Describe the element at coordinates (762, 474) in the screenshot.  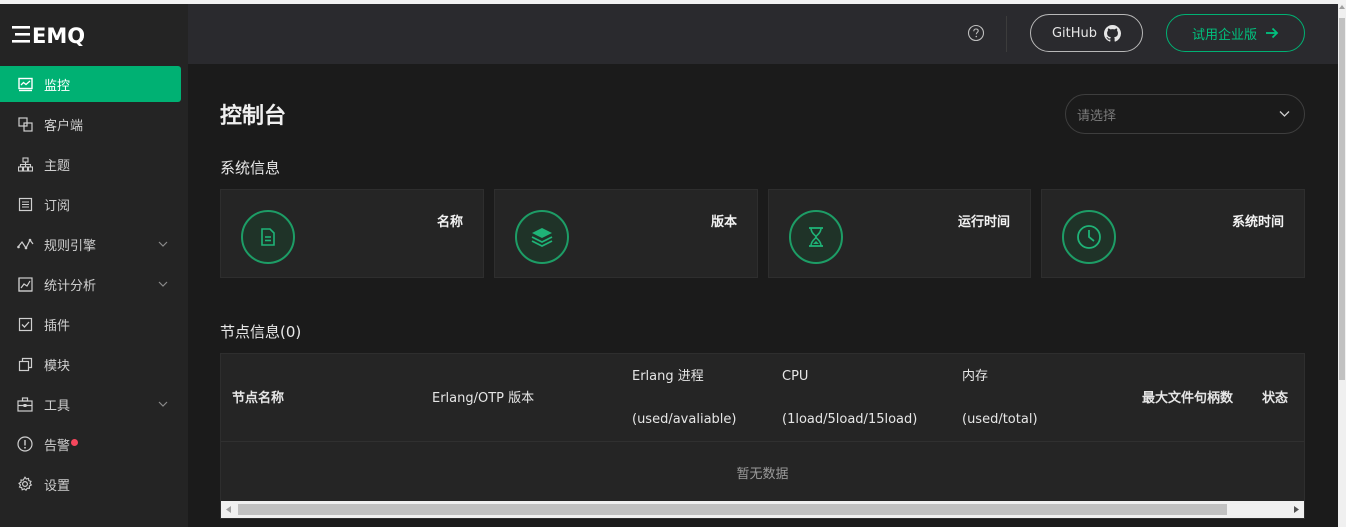
I see `table-empty-text: 暂无数据` at that location.